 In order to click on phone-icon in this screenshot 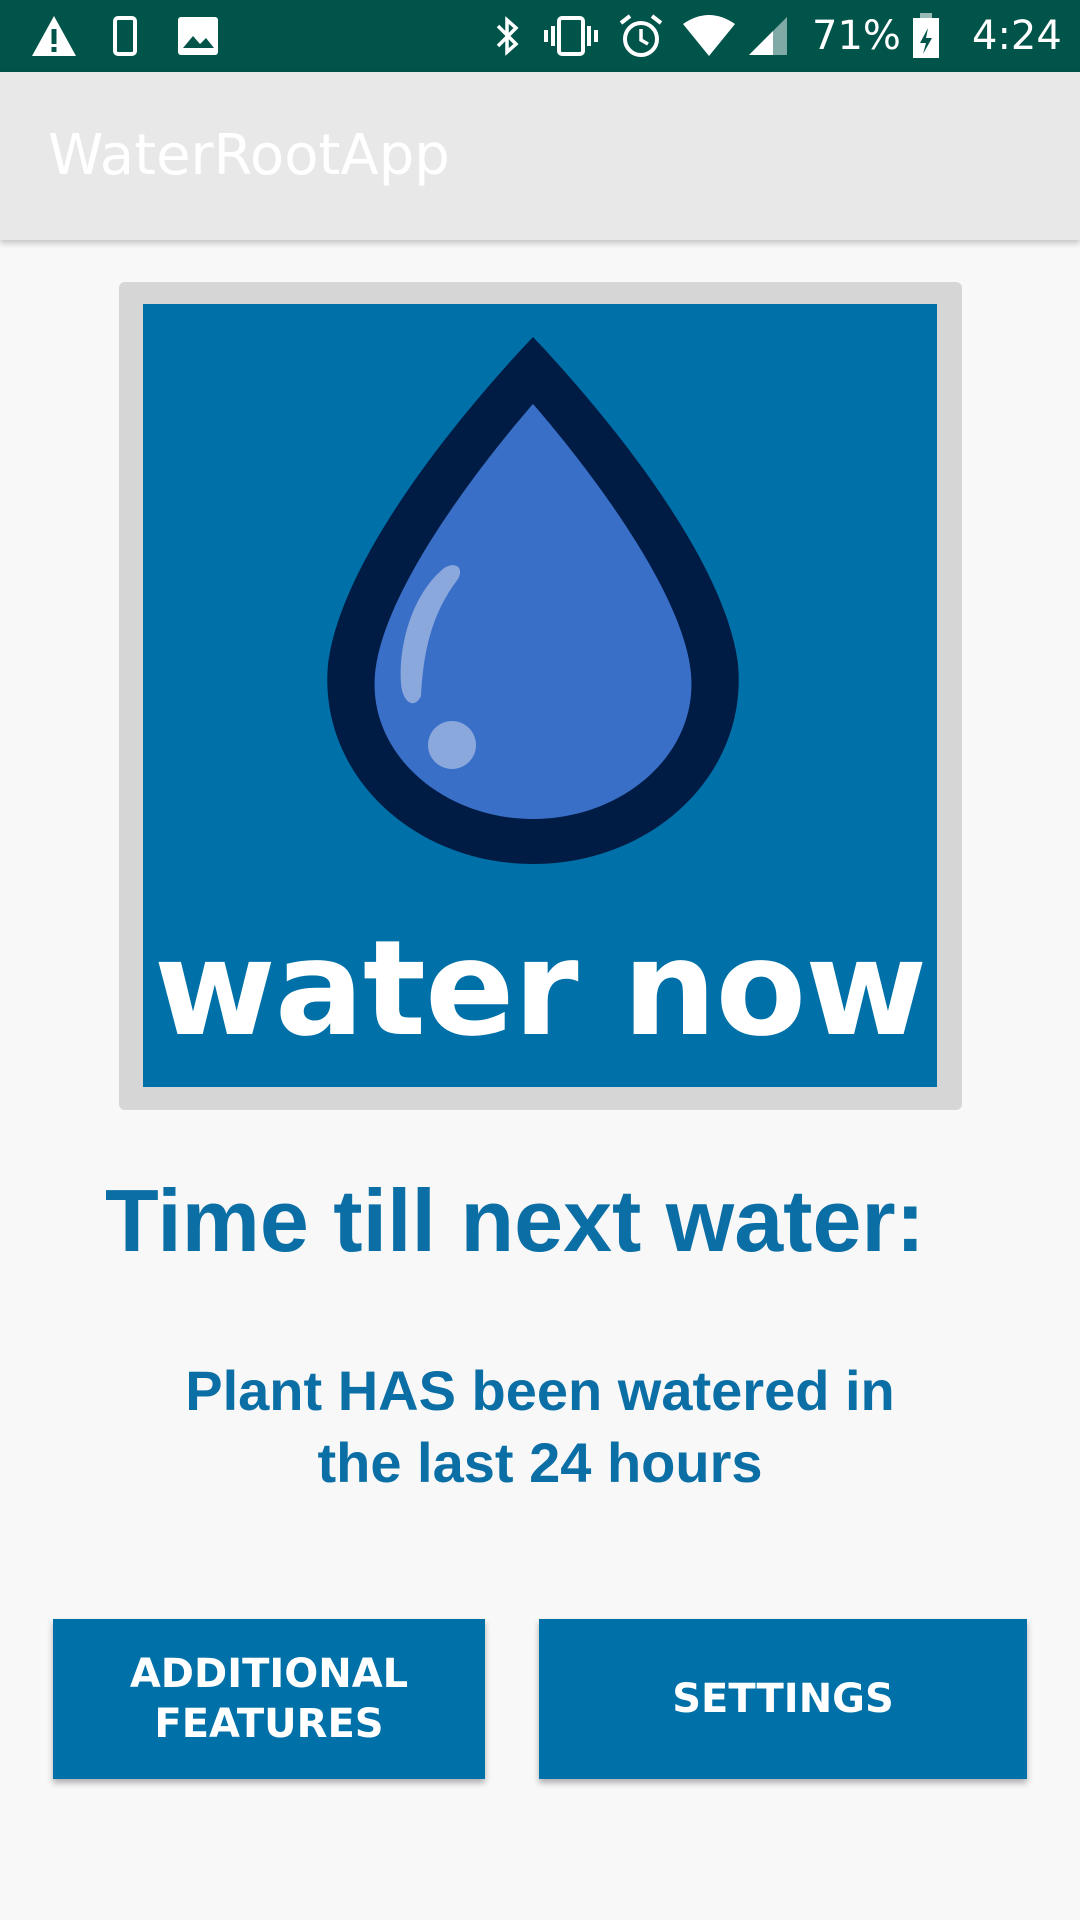, I will do `click(125, 36)`.